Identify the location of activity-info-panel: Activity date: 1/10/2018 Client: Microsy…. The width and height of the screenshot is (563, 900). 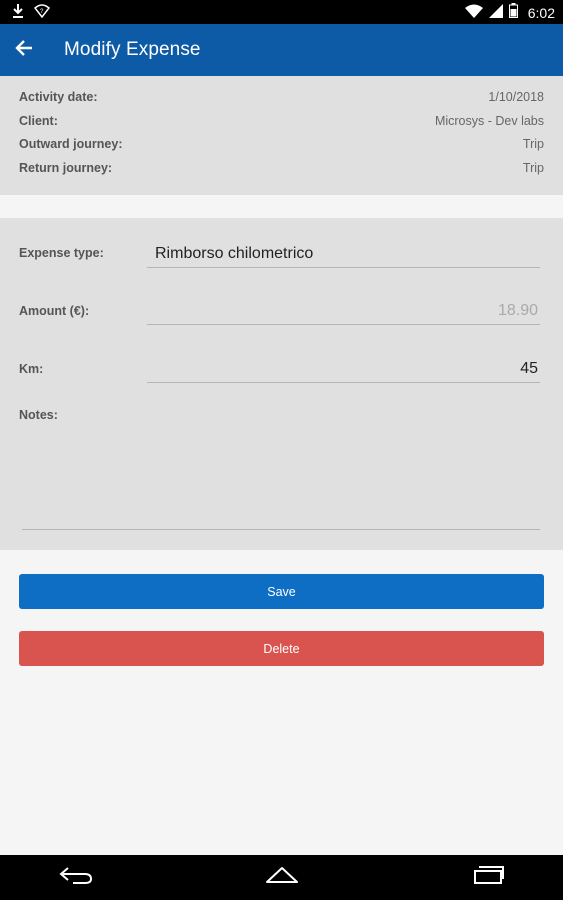
(281, 135).